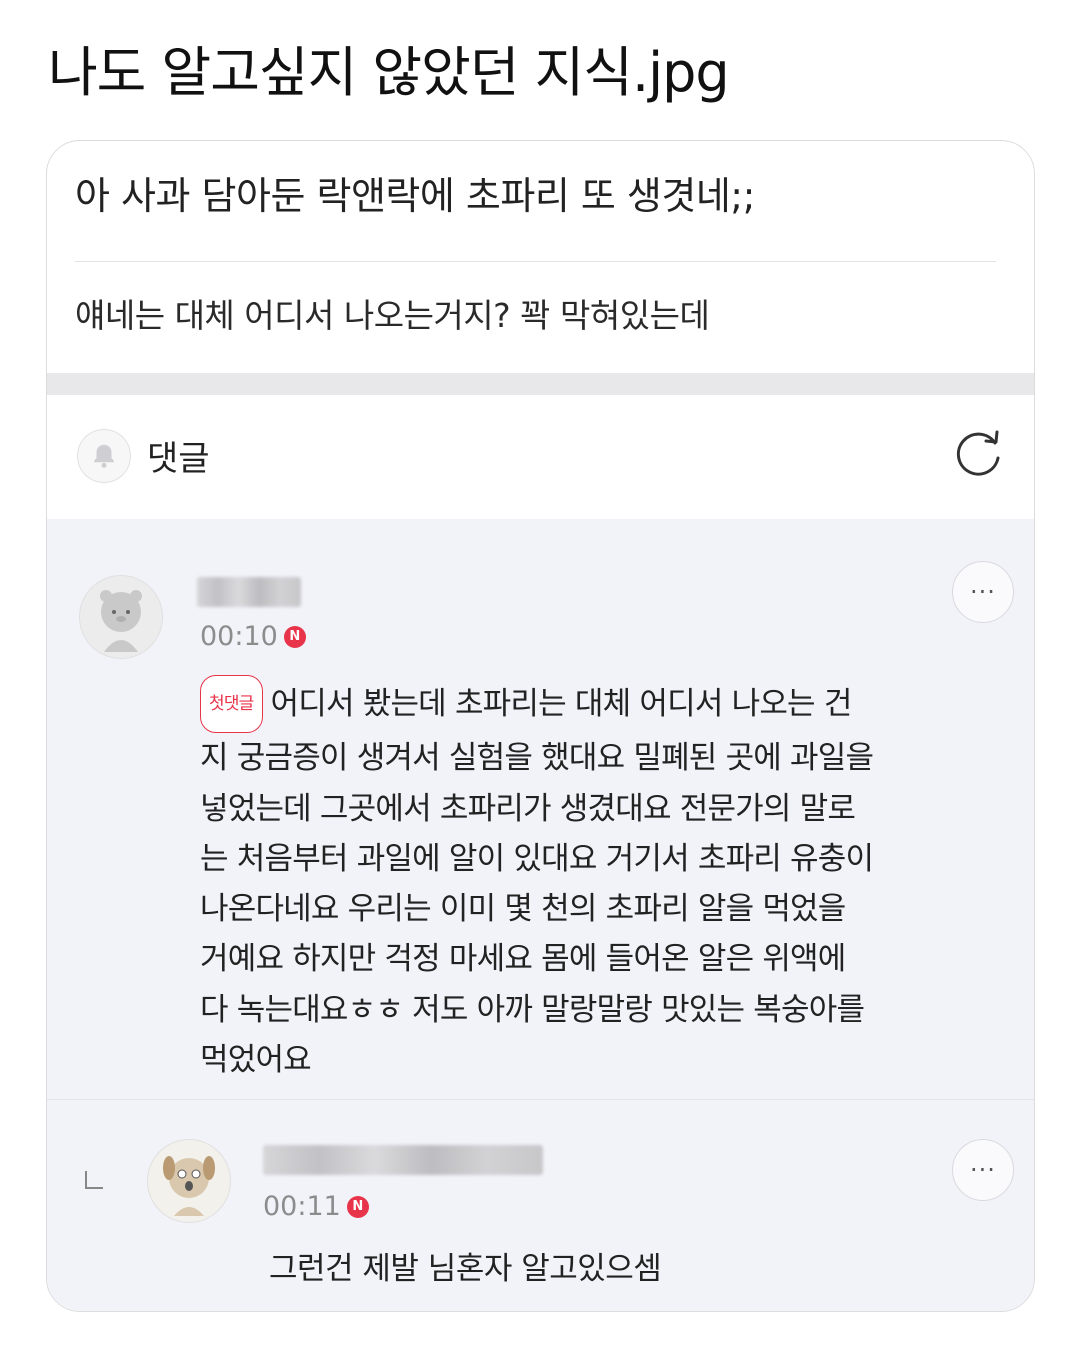  Describe the element at coordinates (104, 456) in the screenshot. I see `bell-icon` at that location.